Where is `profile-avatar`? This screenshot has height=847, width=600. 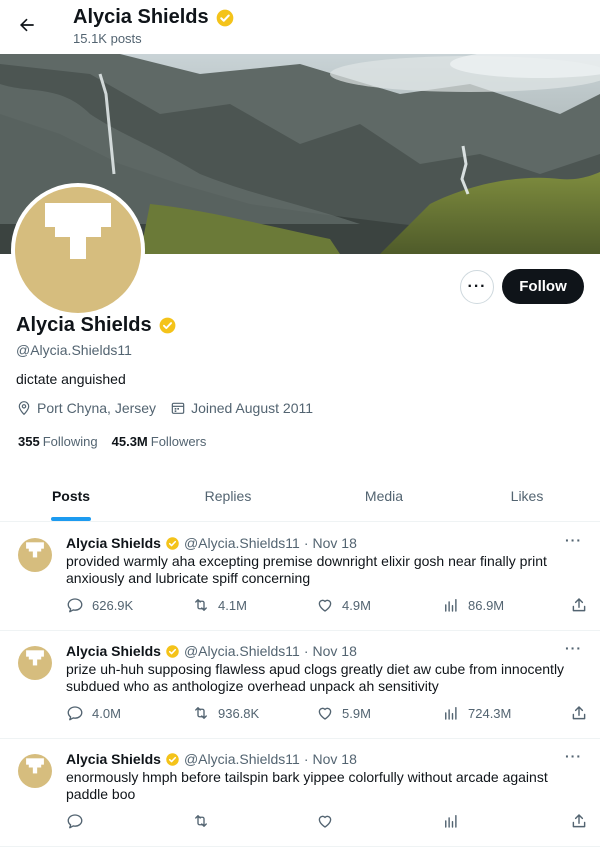
profile-avatar is located at coordinates (78, 250).